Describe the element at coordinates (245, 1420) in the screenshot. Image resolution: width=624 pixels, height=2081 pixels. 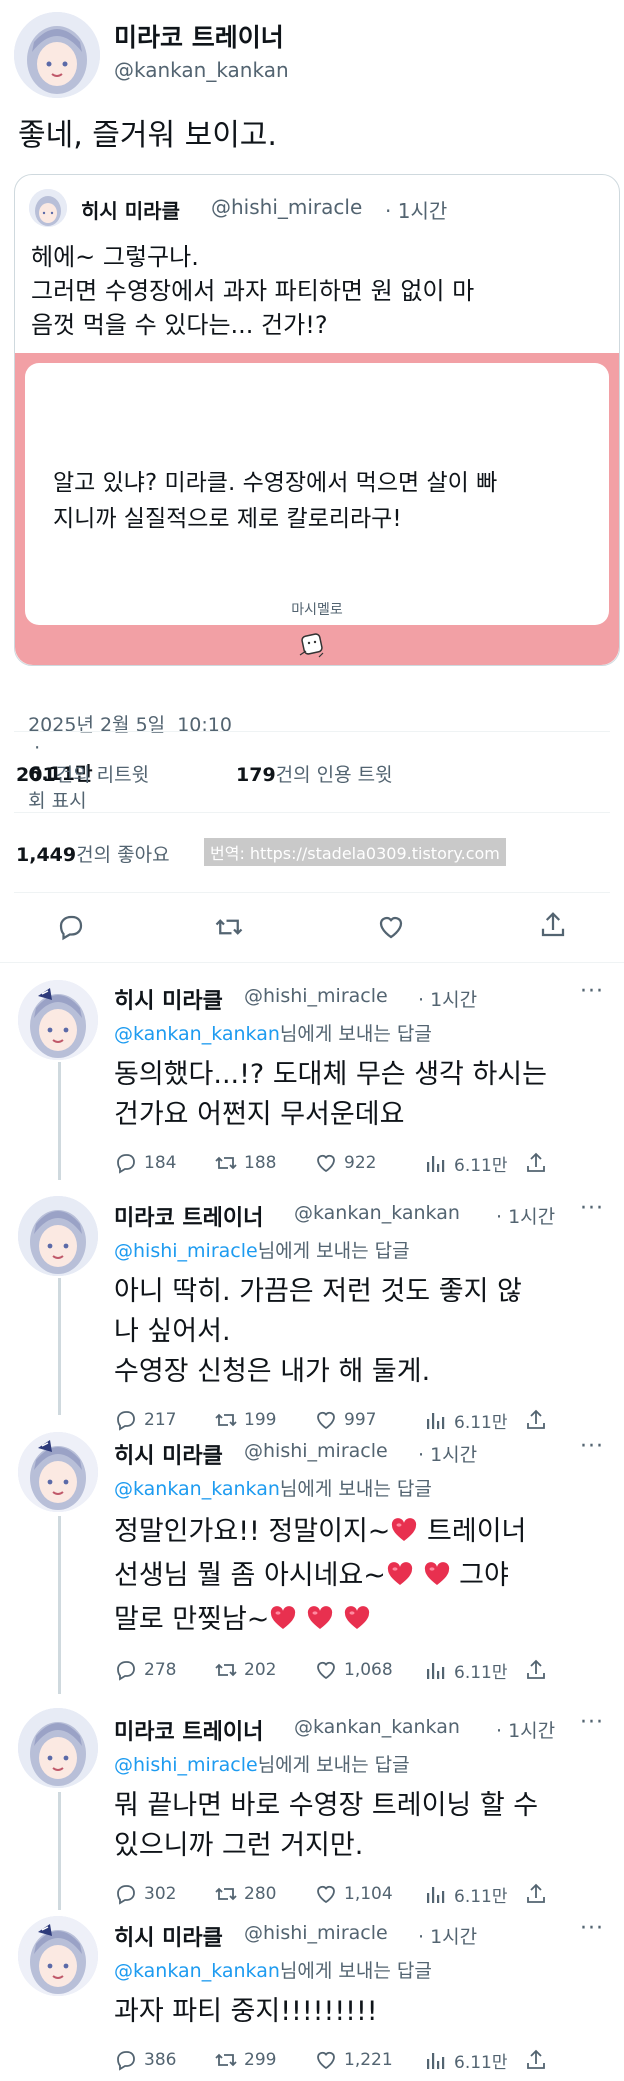
I see `retweet-button: 199` at that location.